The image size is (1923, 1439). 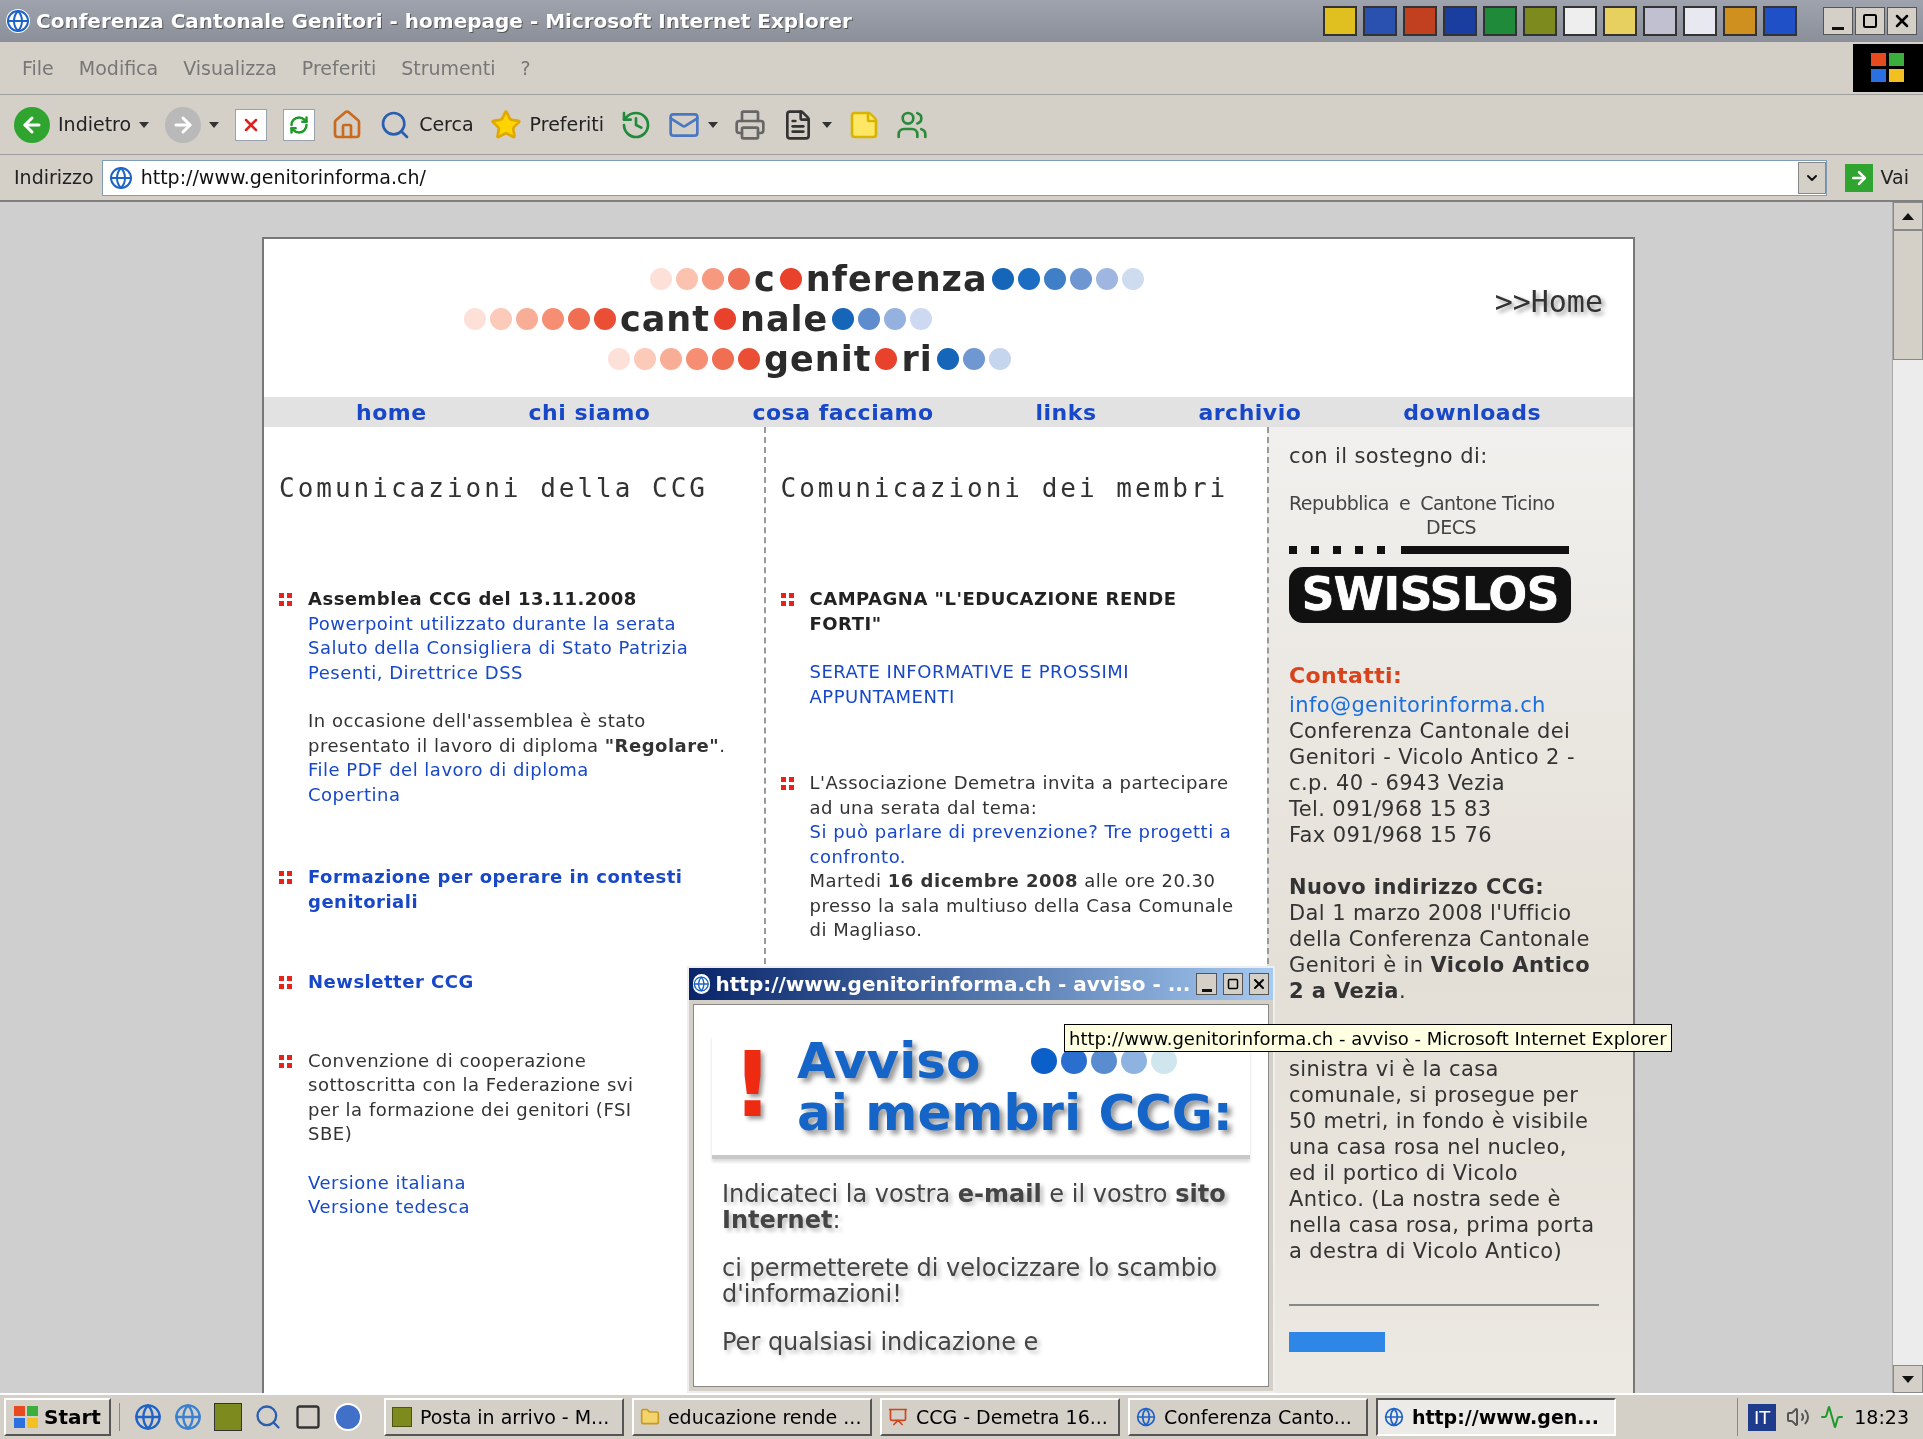 I want to click on toolbar-button: Preferiti, so click(x=546, y=124).